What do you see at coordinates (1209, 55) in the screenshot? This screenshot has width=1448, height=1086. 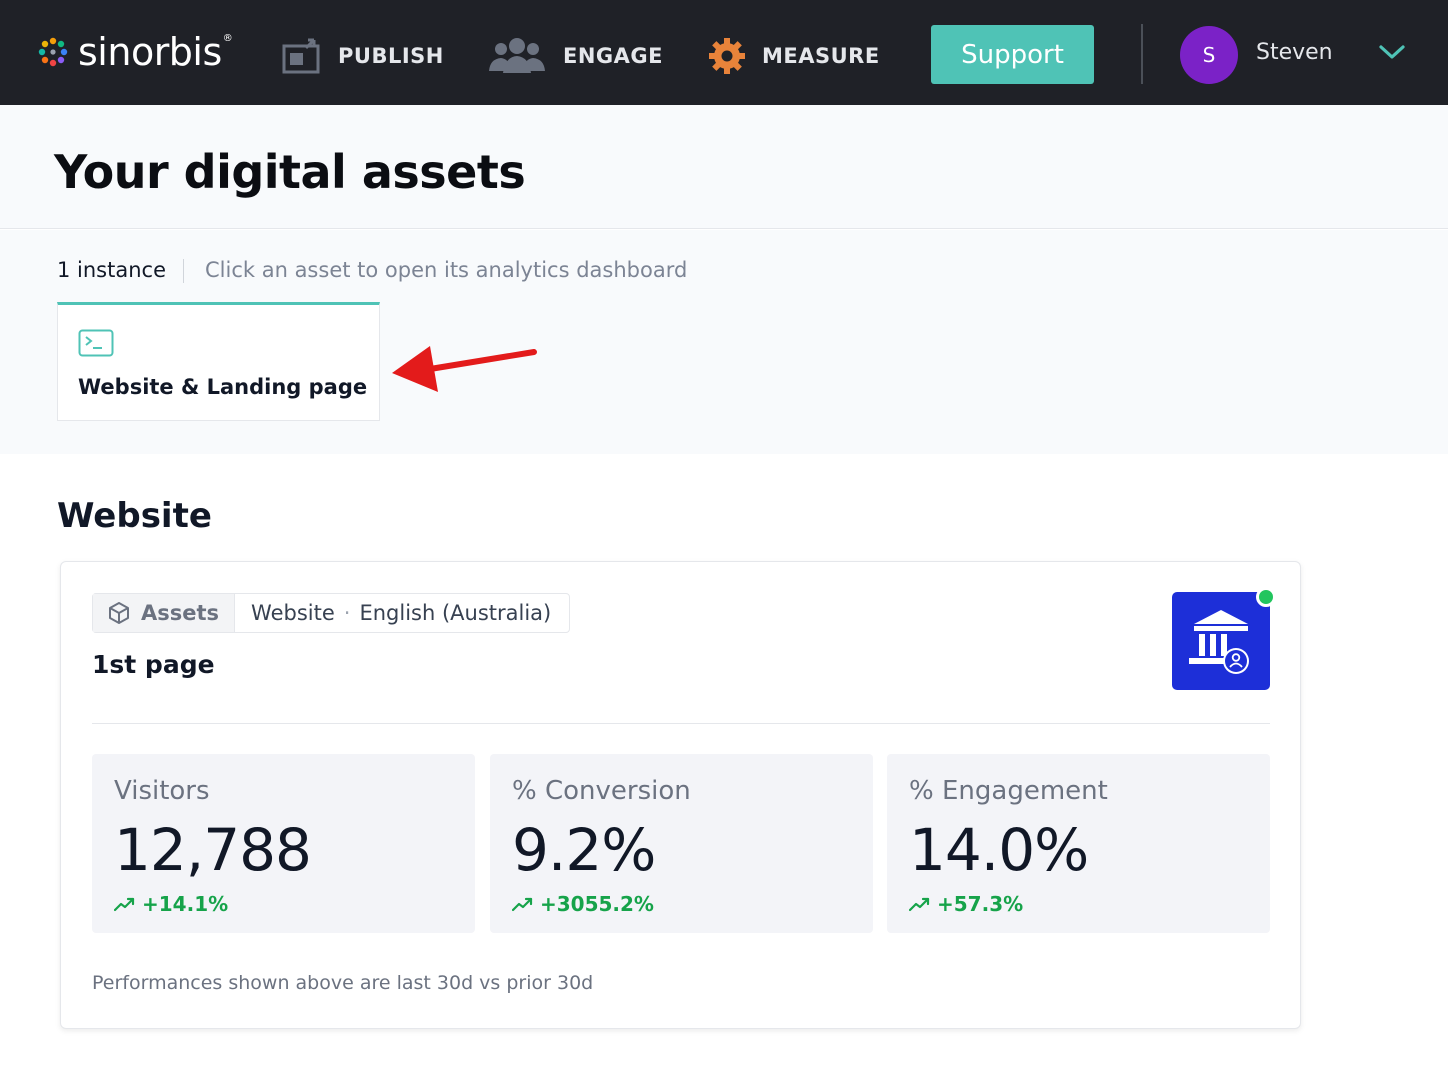 I see `avatar: S` at bounding box center [1209, 55].